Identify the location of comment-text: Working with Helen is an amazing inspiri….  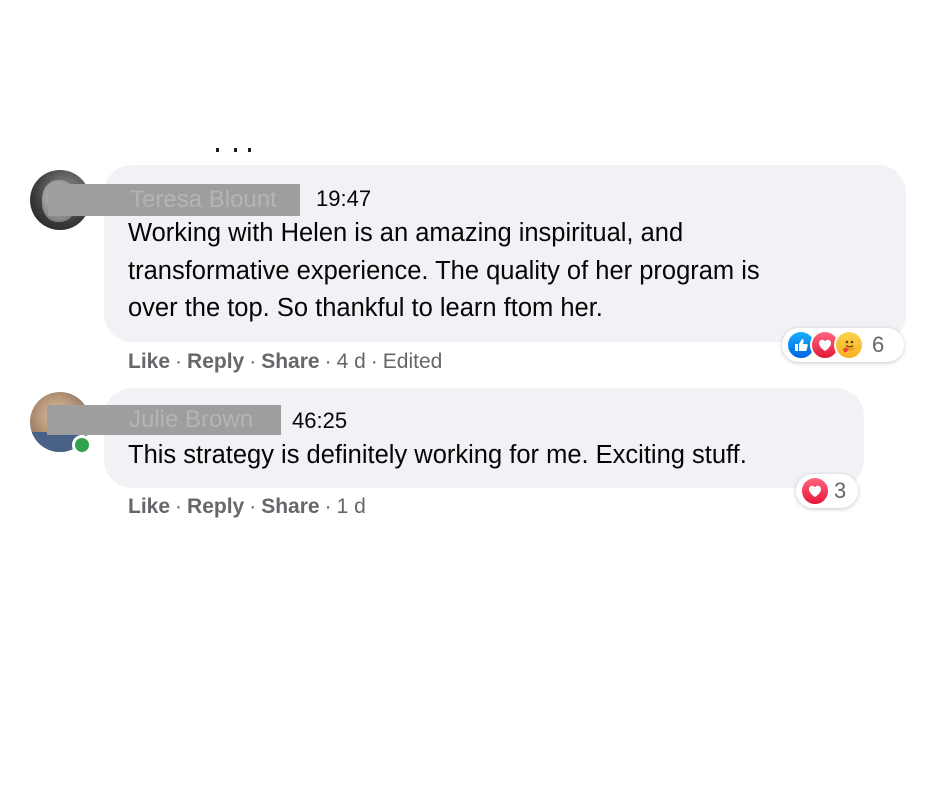
(444, 271).